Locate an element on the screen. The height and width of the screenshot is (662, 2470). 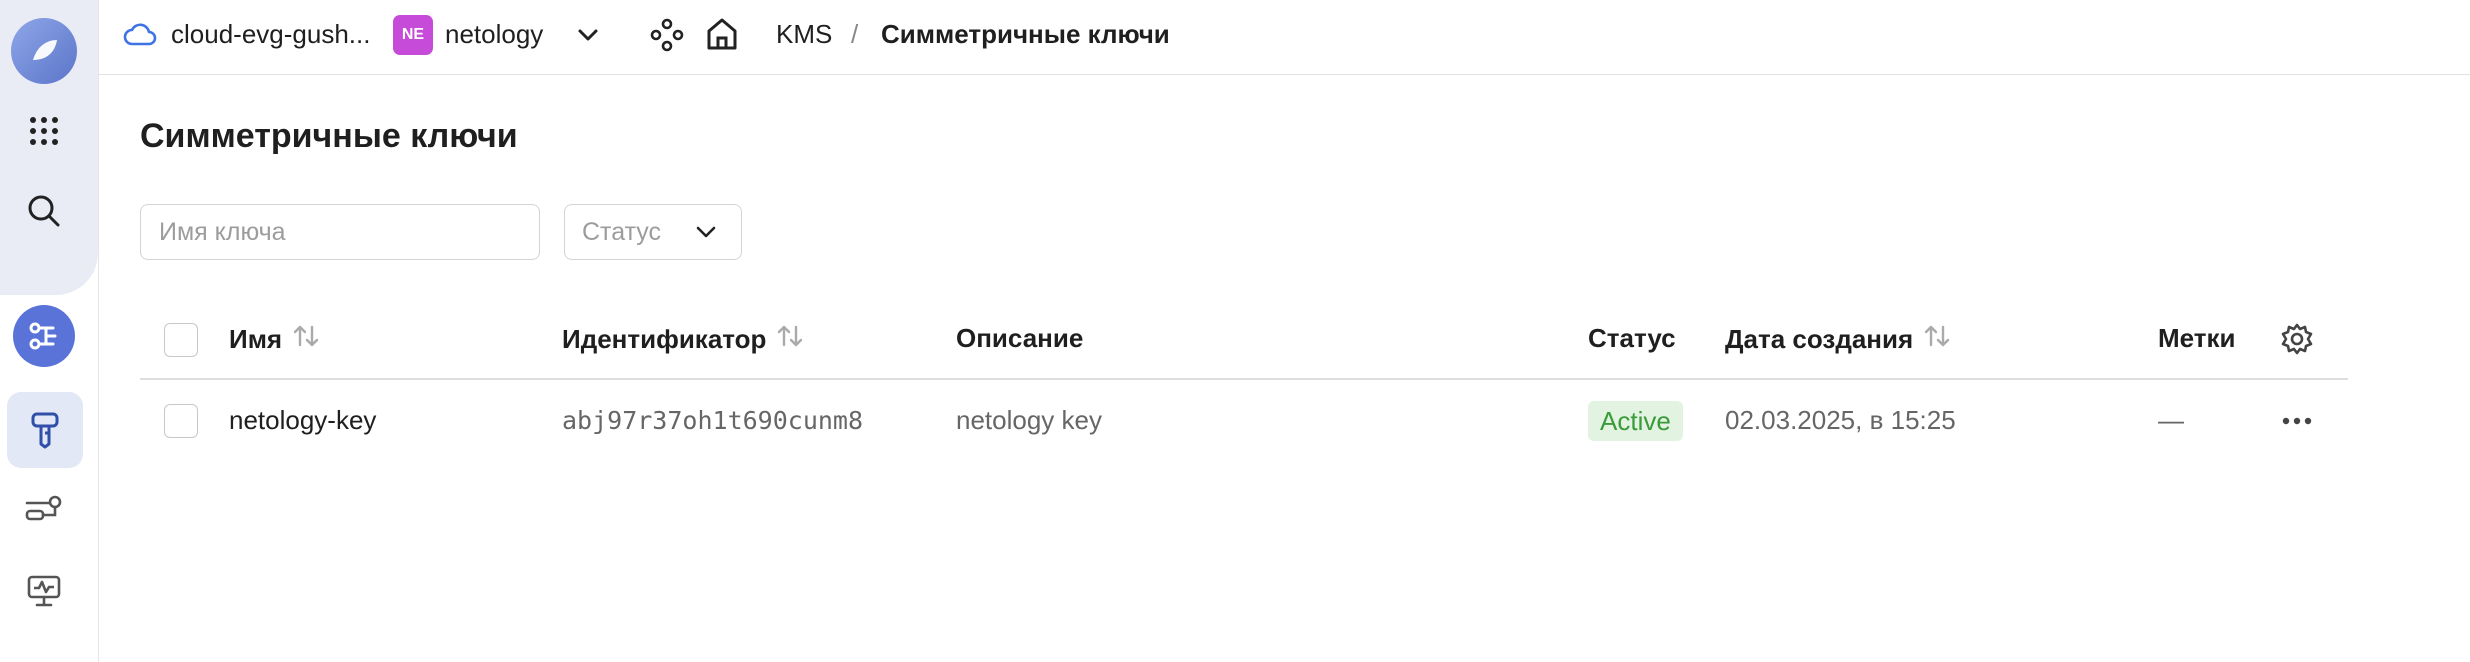
key-id: abj97r37oh1t690cunm8 is located at coordinates (712, 420).